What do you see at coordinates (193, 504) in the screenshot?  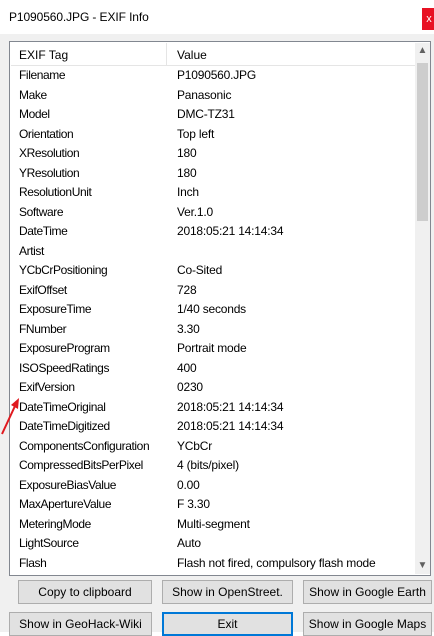 I see `exif-value-cell: F 3.30` at bounding box center [193, 504].